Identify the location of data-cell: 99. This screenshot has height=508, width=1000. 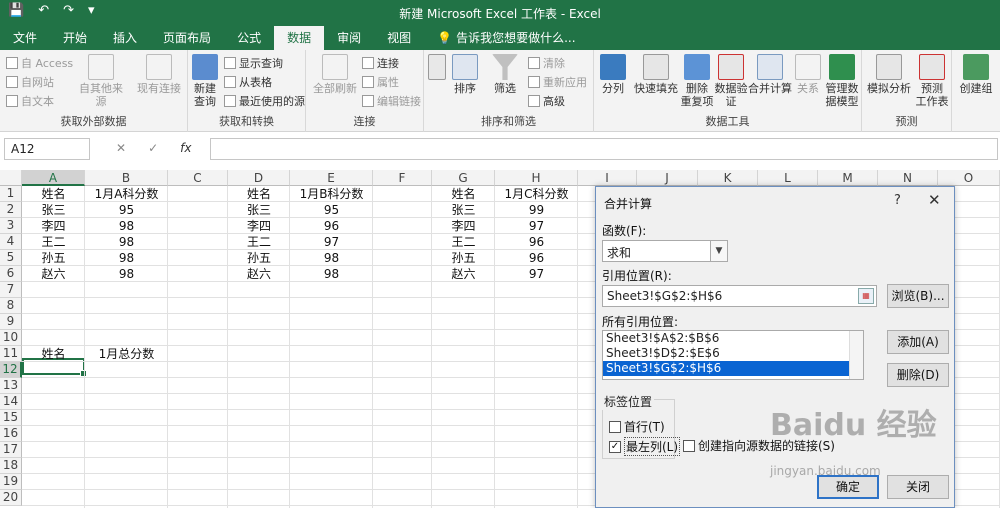
(536, 210).